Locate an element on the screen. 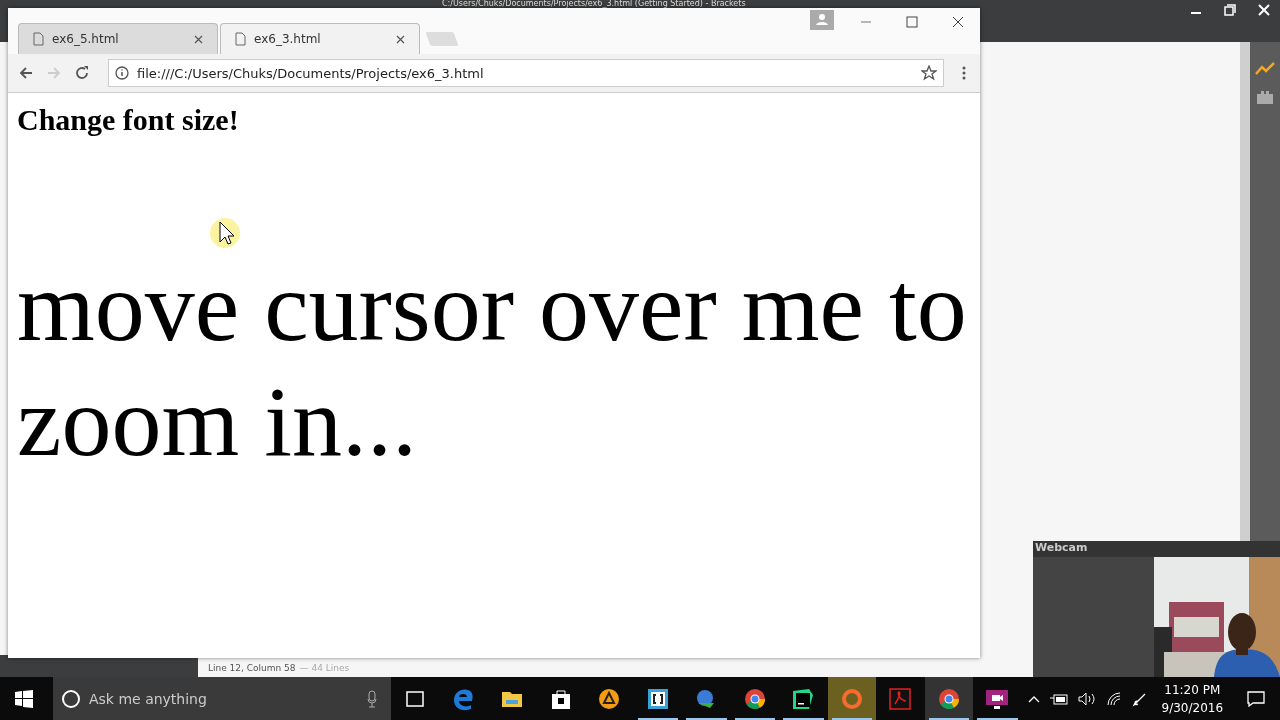  ring-icon is located at coordinates (851, 698).